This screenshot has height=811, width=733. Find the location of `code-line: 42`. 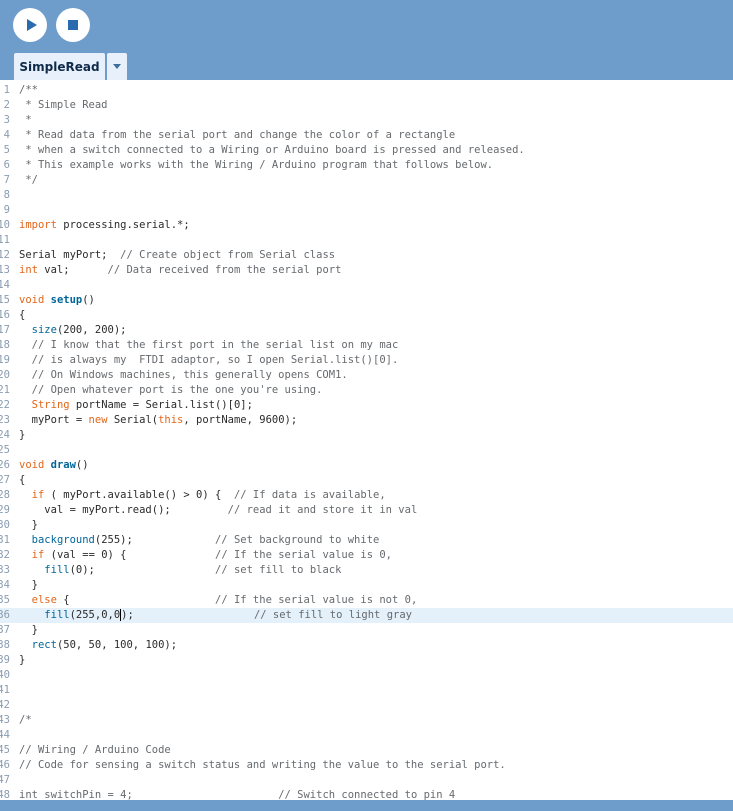

code-line: 42 is located at coordinates (366, 705).